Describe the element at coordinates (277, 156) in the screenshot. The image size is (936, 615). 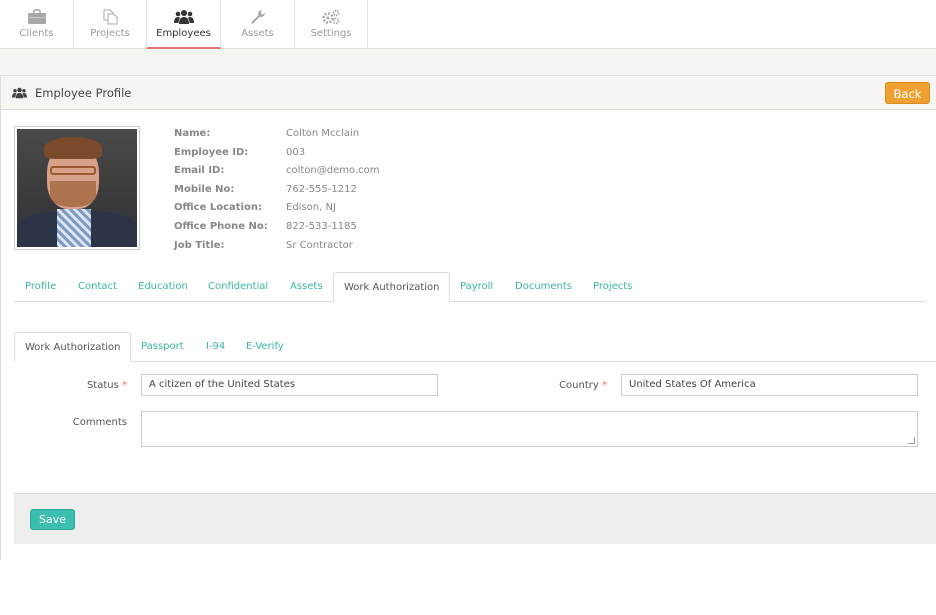
I see `info-row-employee-id: Employee ID: 003` at that location.